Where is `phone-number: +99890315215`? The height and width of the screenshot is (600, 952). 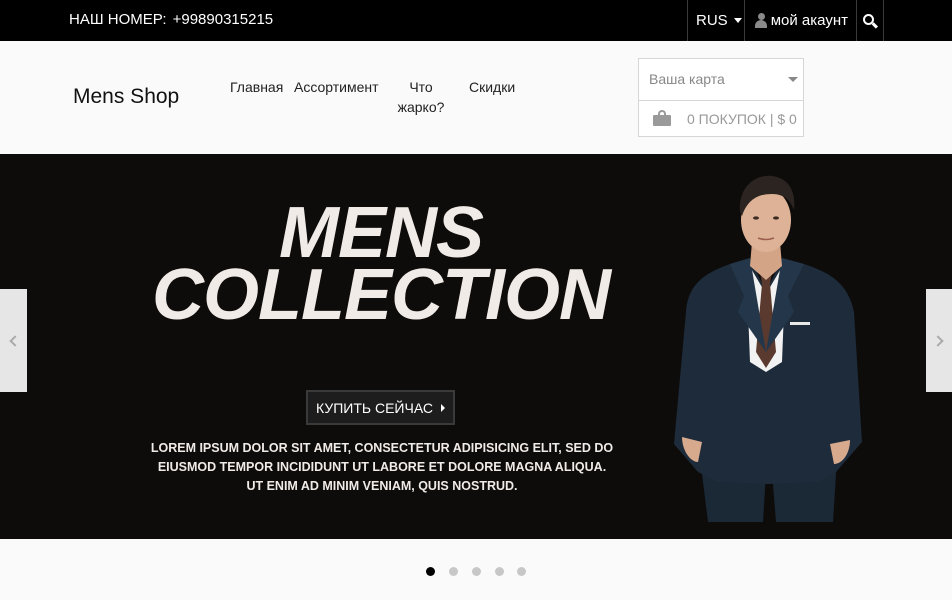
phone-number: +99890315215 is located at coordinates (223, 19).